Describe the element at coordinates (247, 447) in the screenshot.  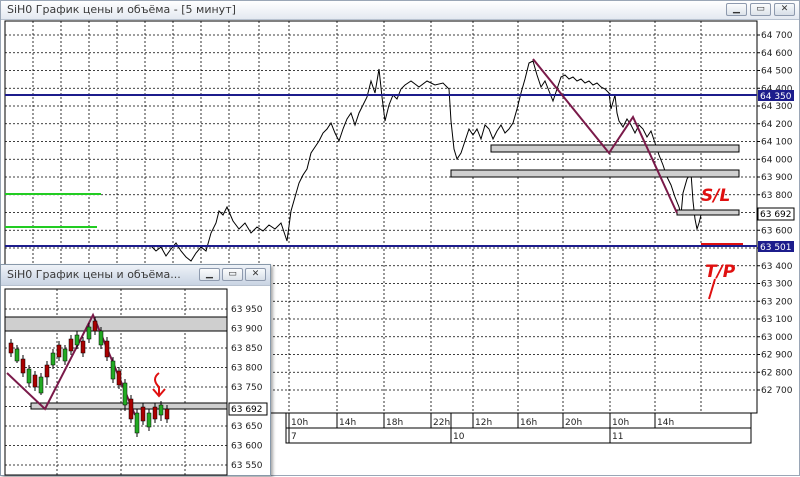
I see `inset-y-label-7: 63 600` at that location.